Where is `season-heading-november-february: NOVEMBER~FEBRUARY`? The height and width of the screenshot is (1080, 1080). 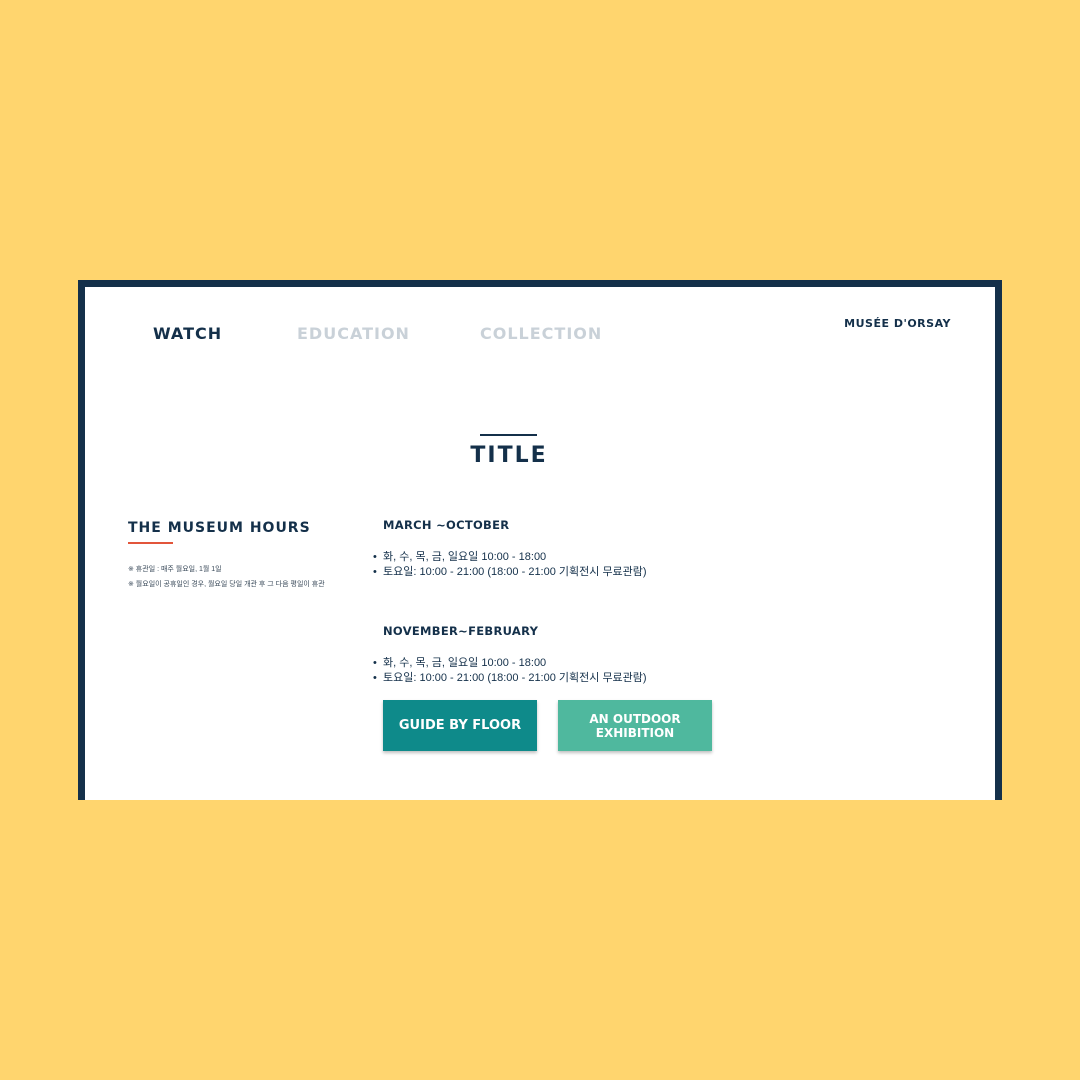
season-heading-november-february: NOVEMBER~FEBRUARY is located at coordinates (461, 631).